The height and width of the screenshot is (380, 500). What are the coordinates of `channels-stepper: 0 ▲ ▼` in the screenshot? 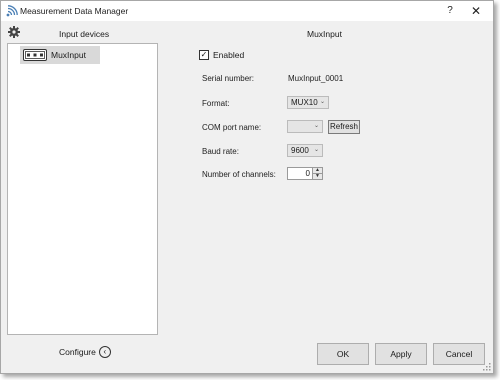 It's located at (305, 173).